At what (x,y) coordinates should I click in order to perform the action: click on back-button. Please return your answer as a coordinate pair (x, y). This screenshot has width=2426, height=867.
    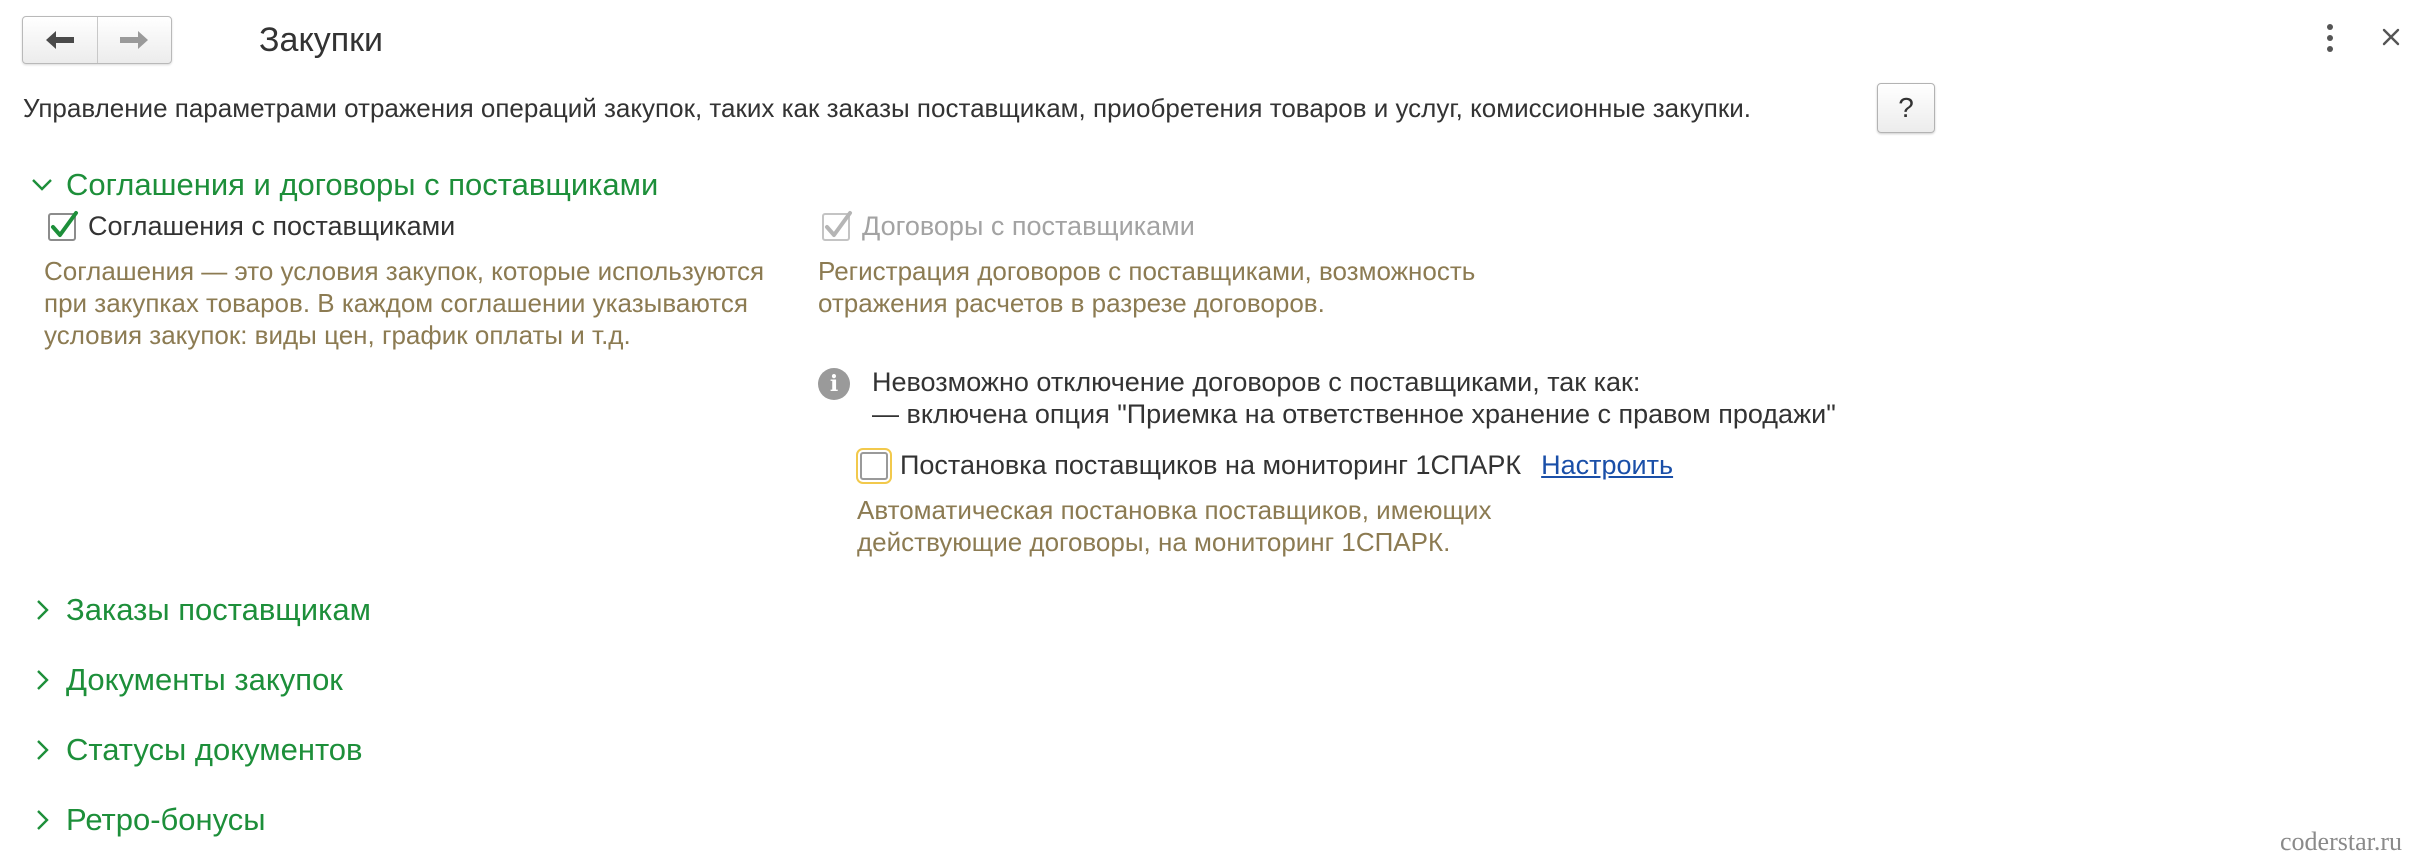
    Looking at the image, I should click on (60, 40).